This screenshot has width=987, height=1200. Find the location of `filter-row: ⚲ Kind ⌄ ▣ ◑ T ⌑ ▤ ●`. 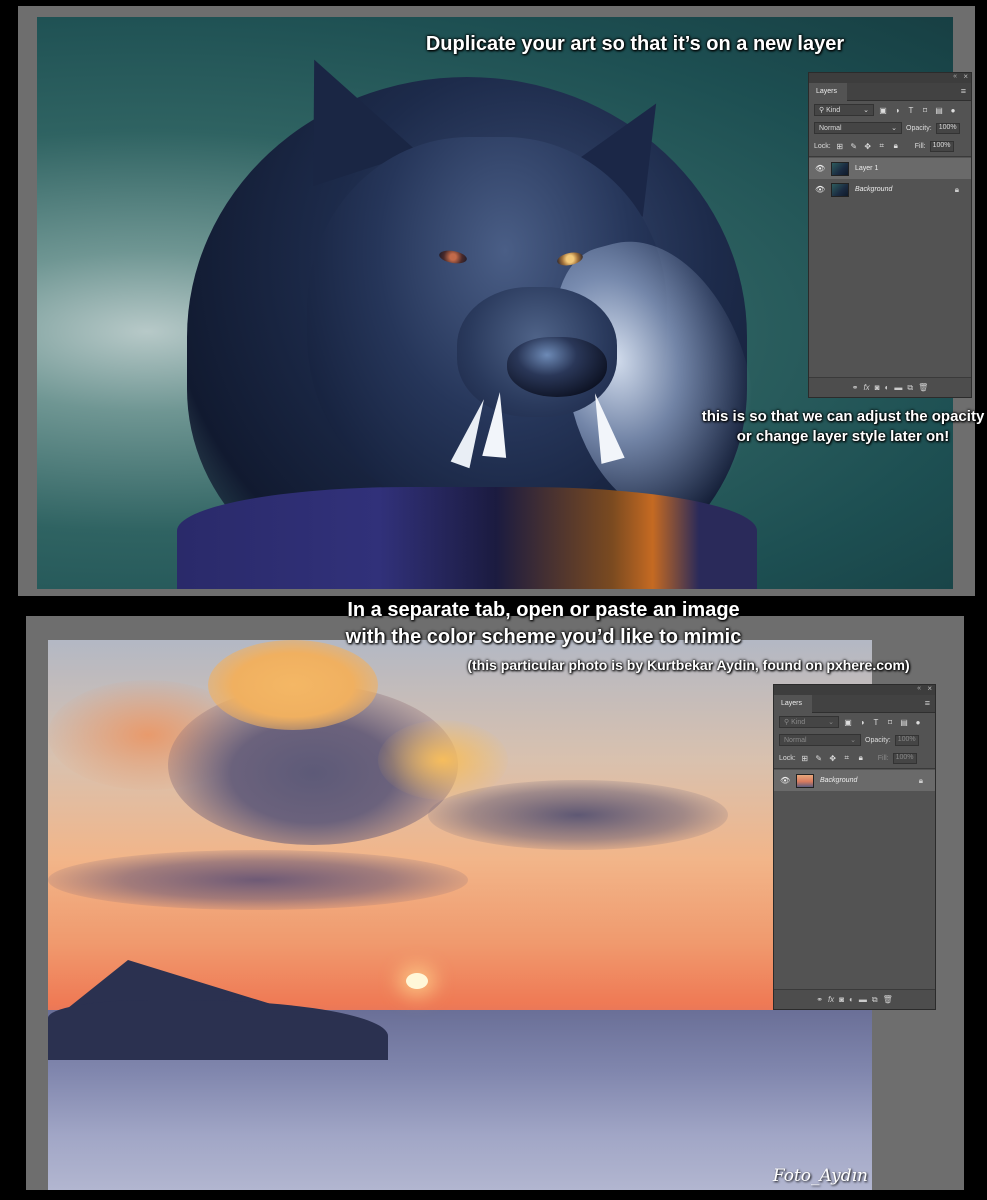

filter-row: ⚲ Kind ⌄ ▣ ◑ T ⌑ ▤ ● is located at coordinates (854, 722).